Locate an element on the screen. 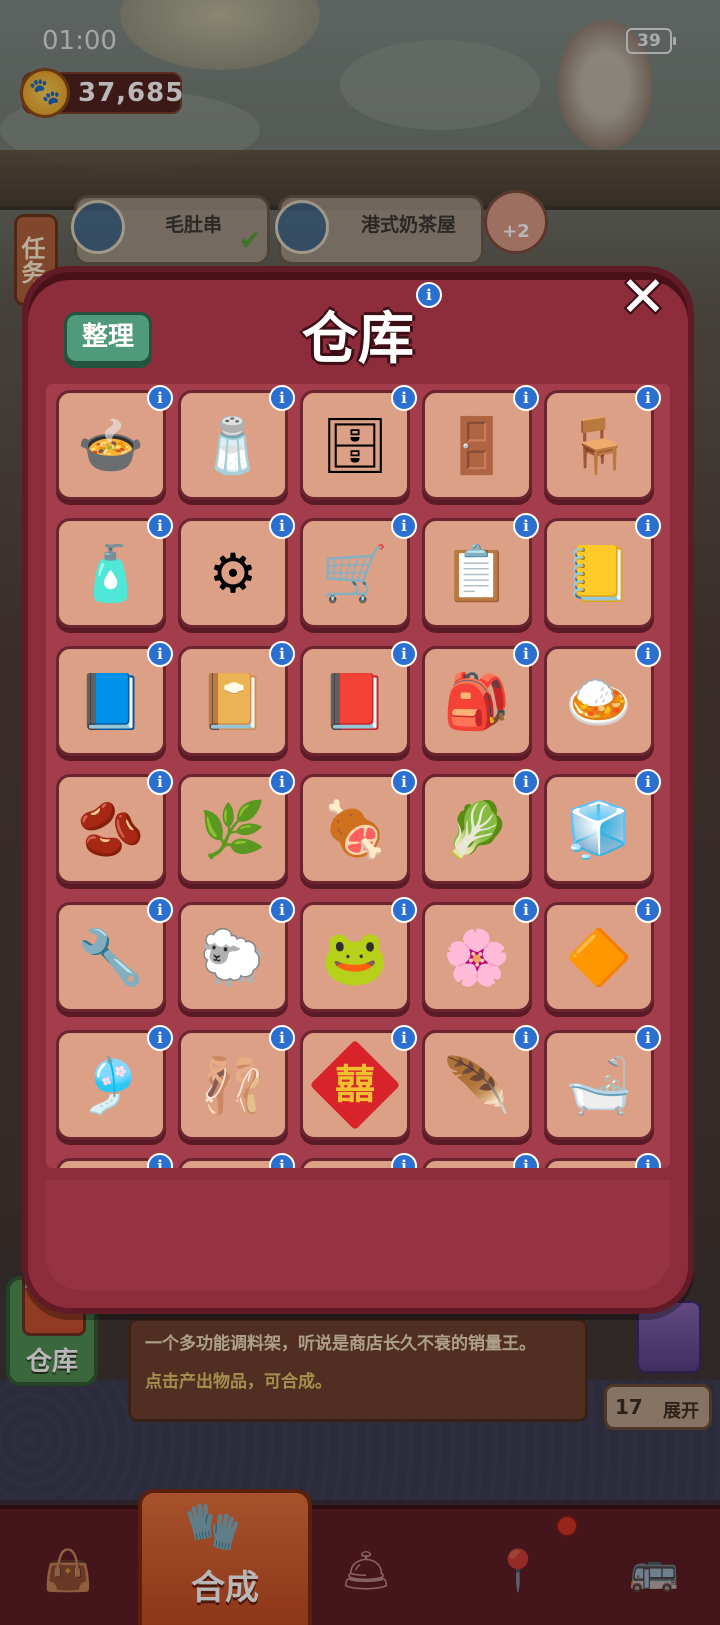 This screenshot has width=720, height=1625. star-book-icon: 📕 is located at coordinates (355, 701).